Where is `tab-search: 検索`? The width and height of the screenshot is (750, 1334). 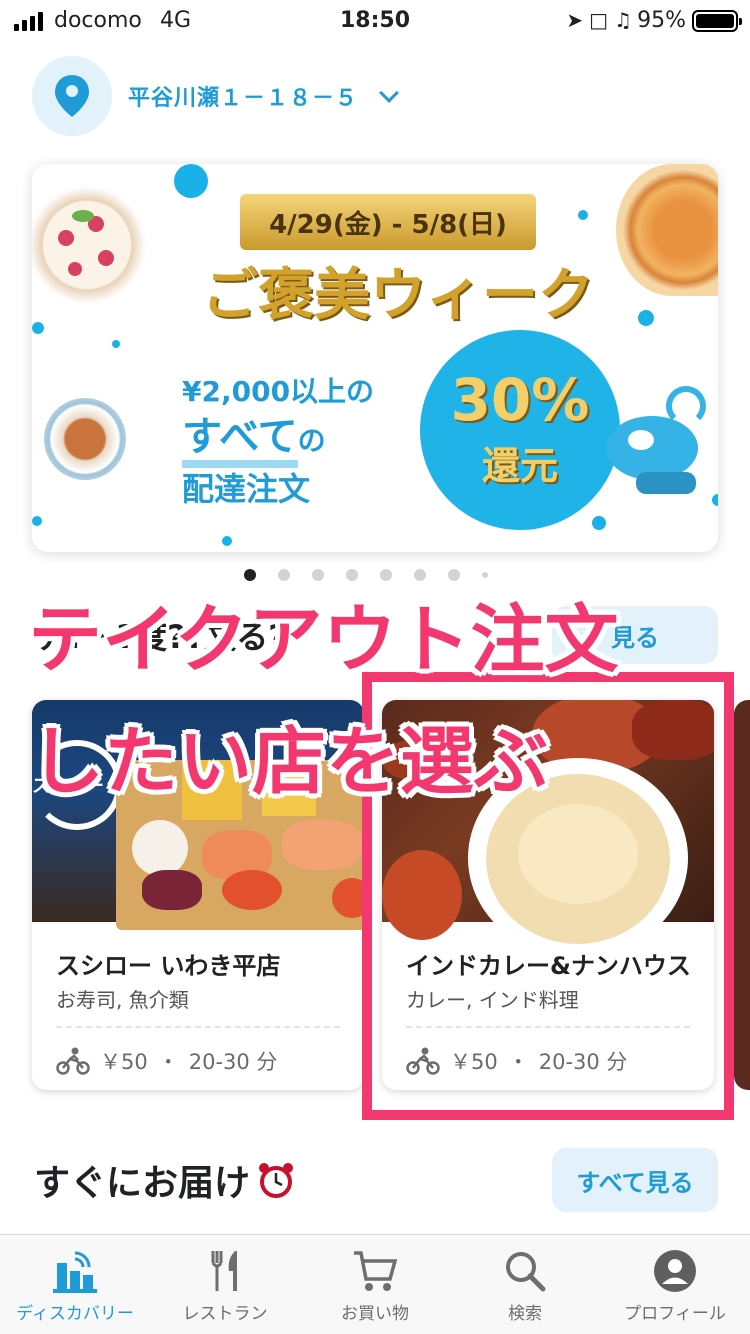 tab-search: 検索 is located at coordinates (525, 1284).